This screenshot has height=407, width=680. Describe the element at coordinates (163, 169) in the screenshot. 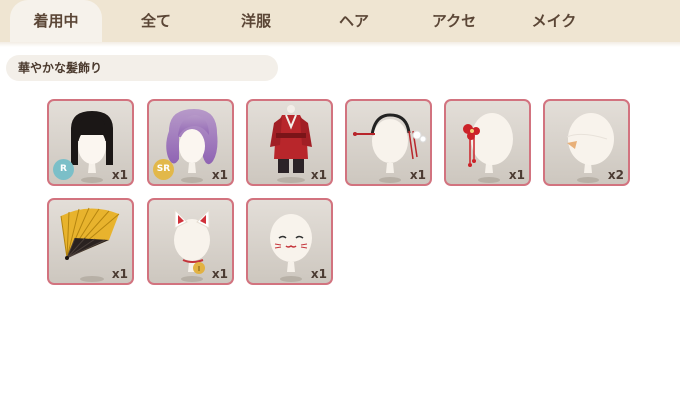

I see `rarity-badge: SR` at that location.